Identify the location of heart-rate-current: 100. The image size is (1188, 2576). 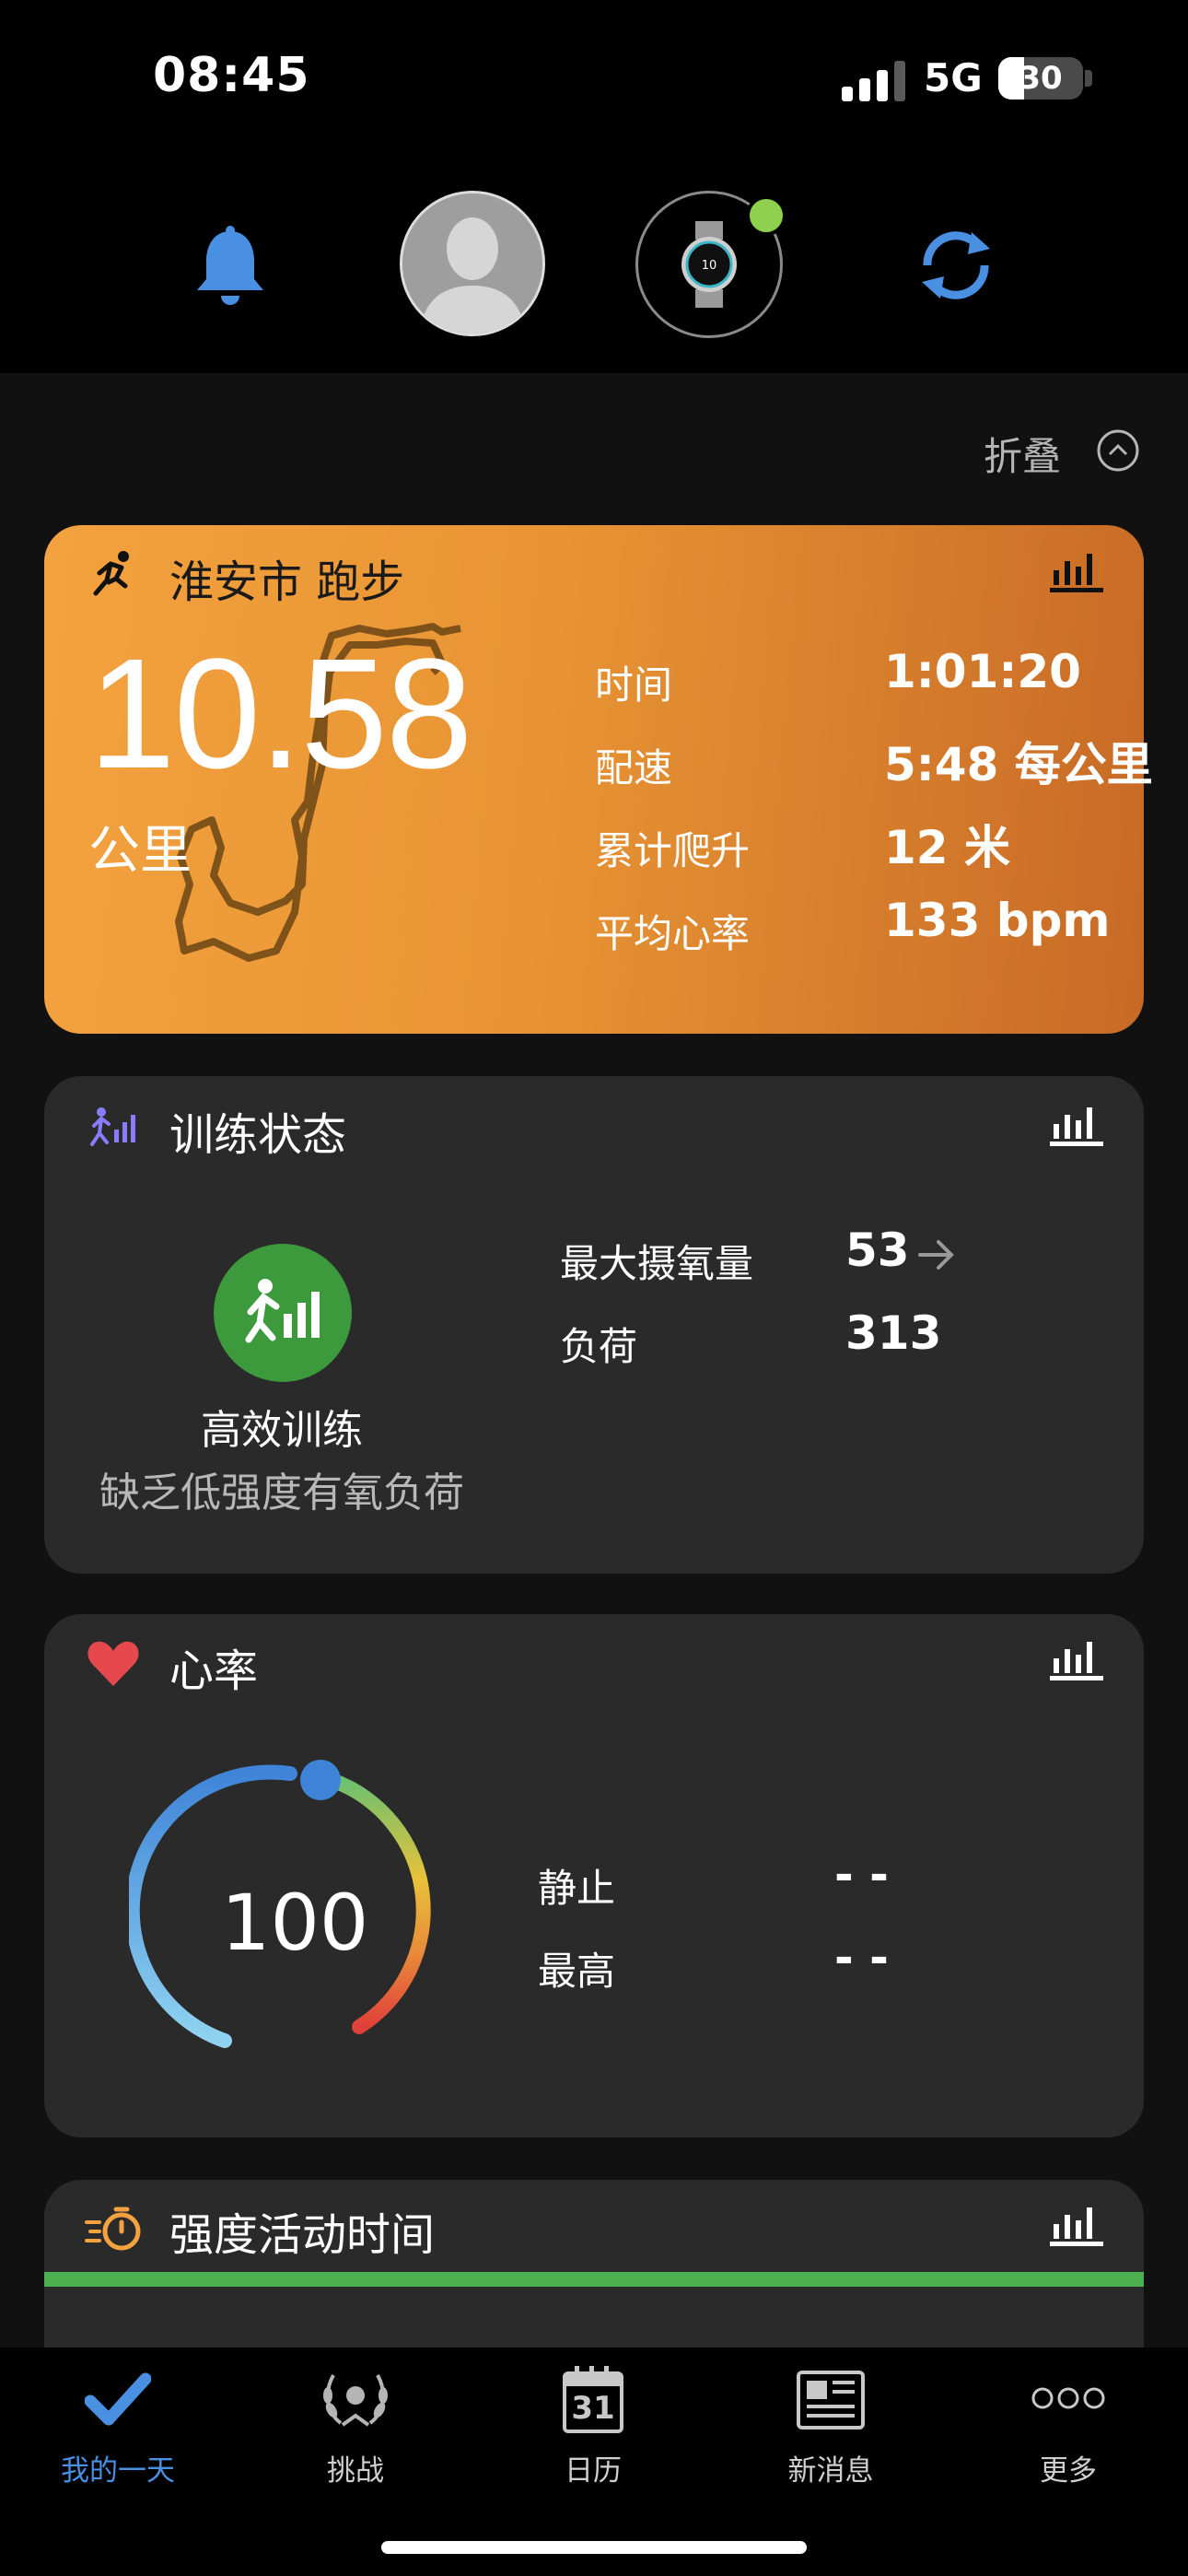
(295, 1923).